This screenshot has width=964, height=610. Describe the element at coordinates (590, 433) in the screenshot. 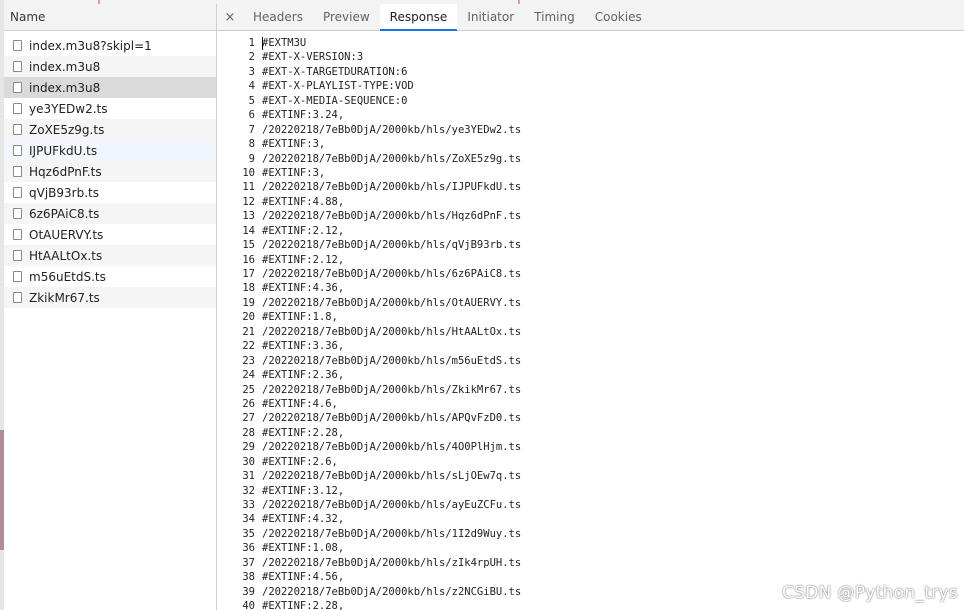

I see `code-line: 28 #EXTINF:2.28,` at that location.